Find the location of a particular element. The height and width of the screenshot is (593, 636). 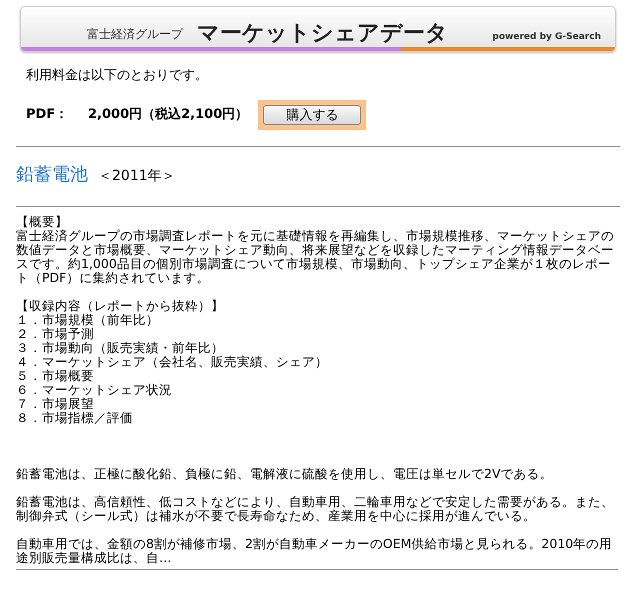

banner-title: マーケットシェアデータ is located at coordinates (322, 34).